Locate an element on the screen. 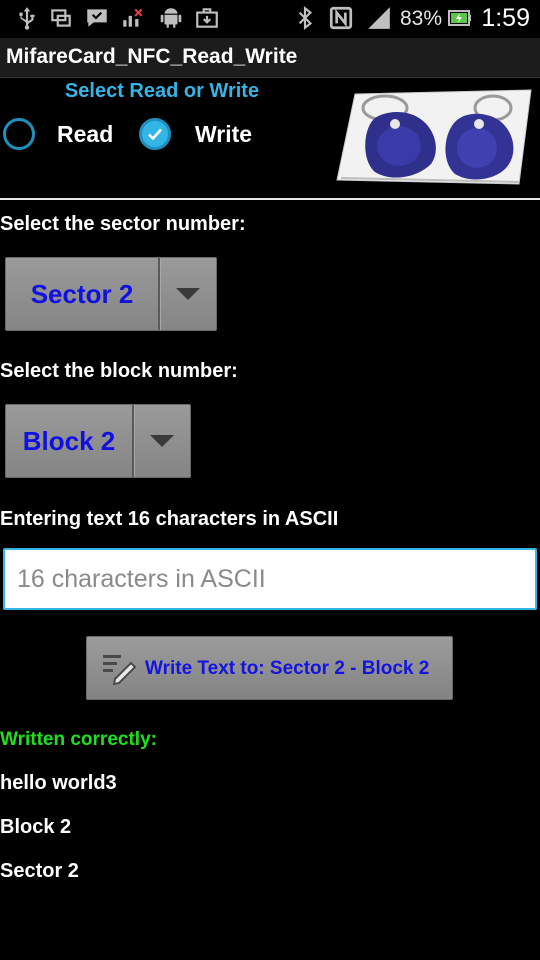  sector-spinner: Sector 2 is located at coordinates (111, 294).